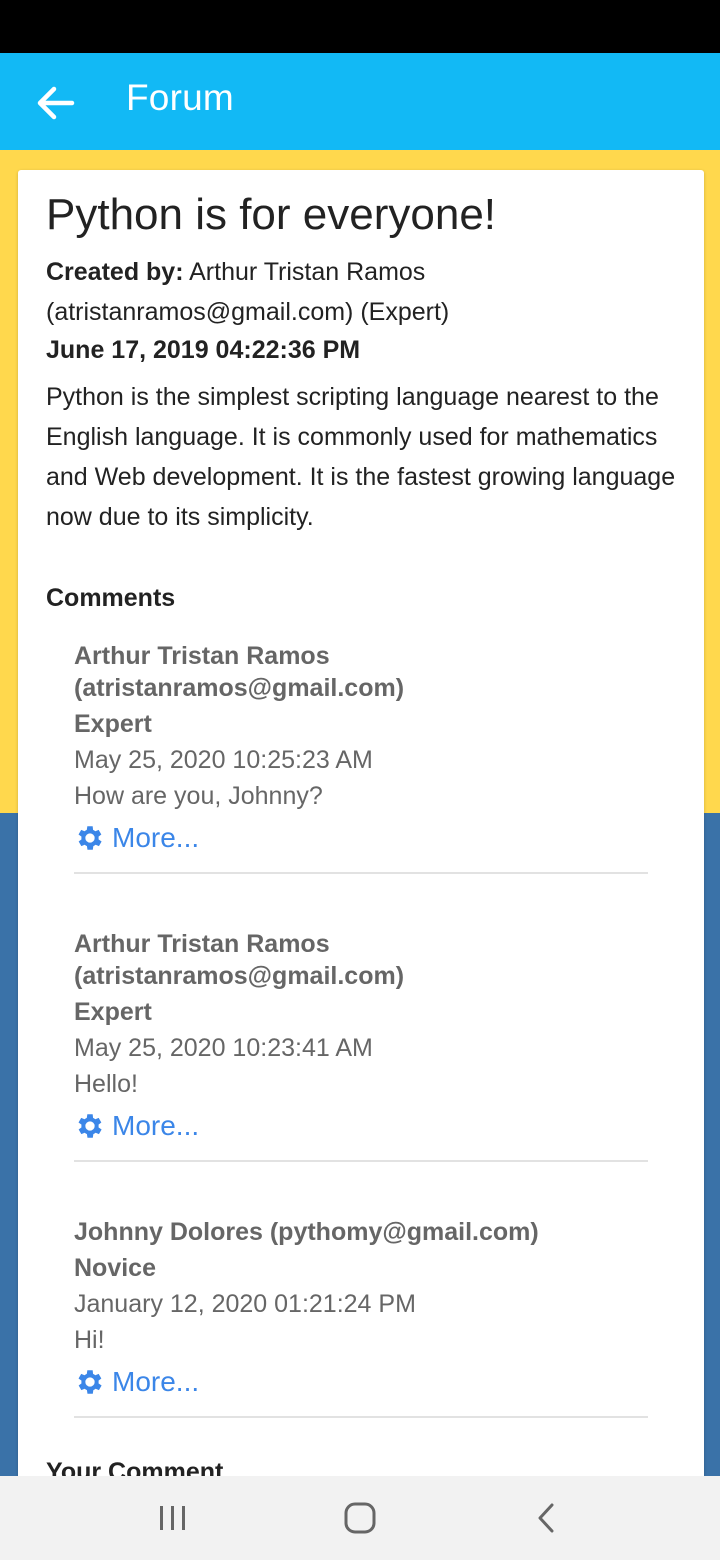  Describe the element at coordinates (245, 1304) in the screenshot. I see `comment-date: January 12, 2020 01:21:24 PM` at that location.